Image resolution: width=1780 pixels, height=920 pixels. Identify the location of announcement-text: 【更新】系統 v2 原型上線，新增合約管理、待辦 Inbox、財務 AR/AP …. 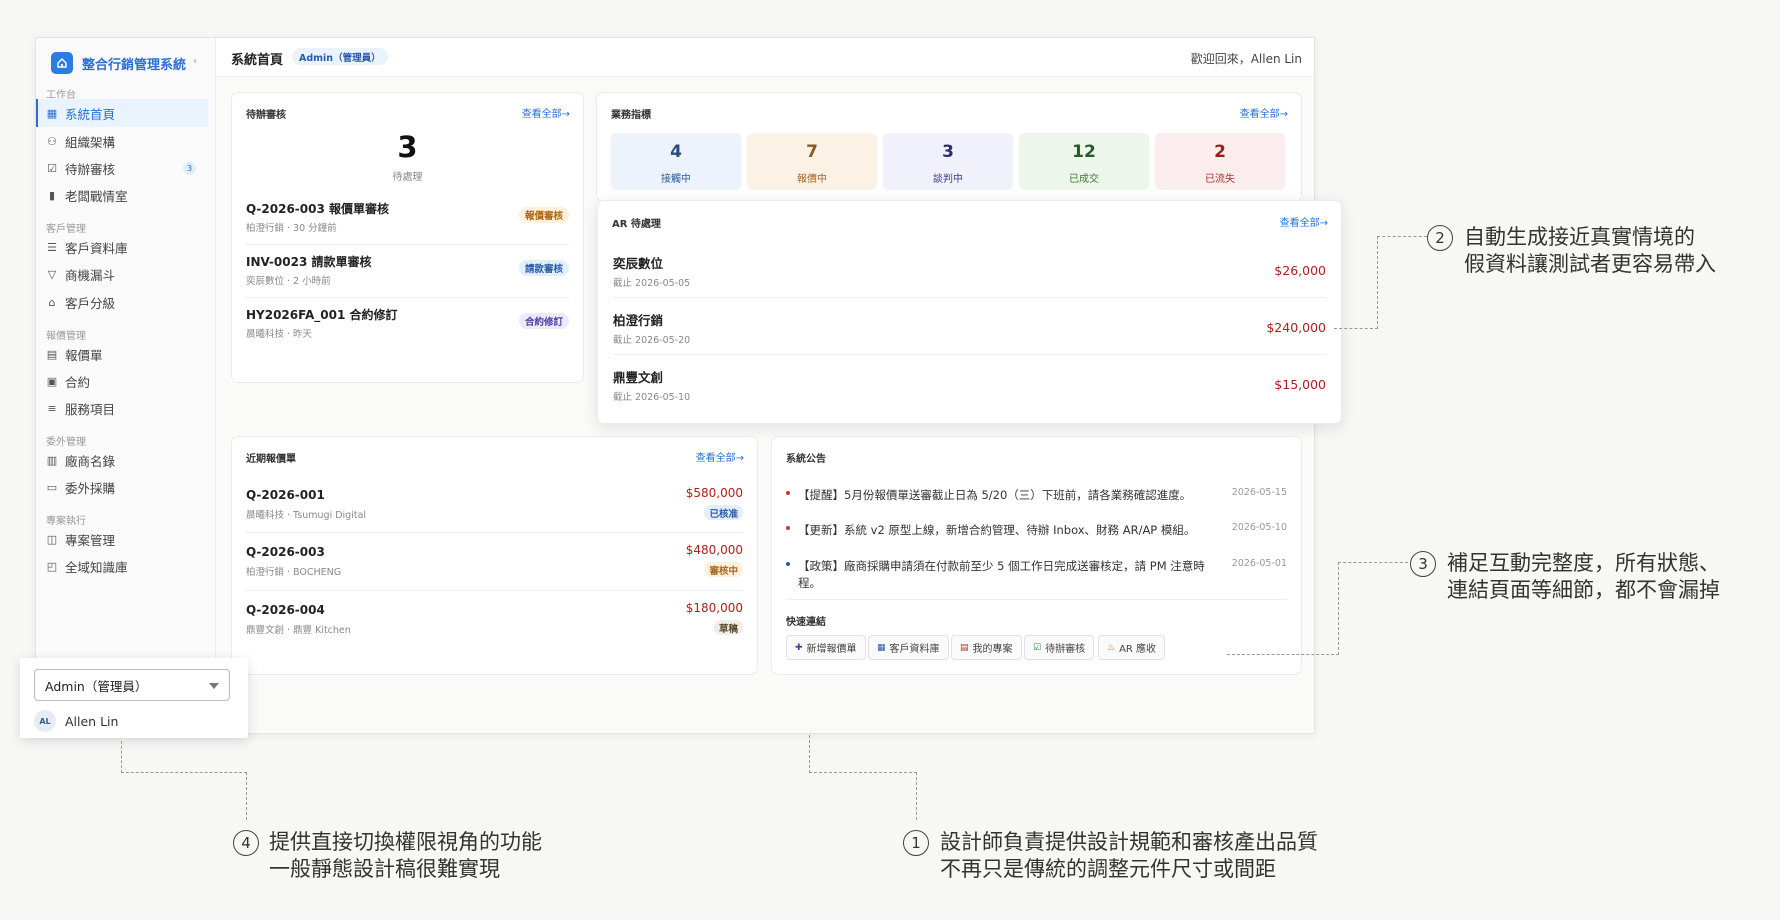
(997, 530).